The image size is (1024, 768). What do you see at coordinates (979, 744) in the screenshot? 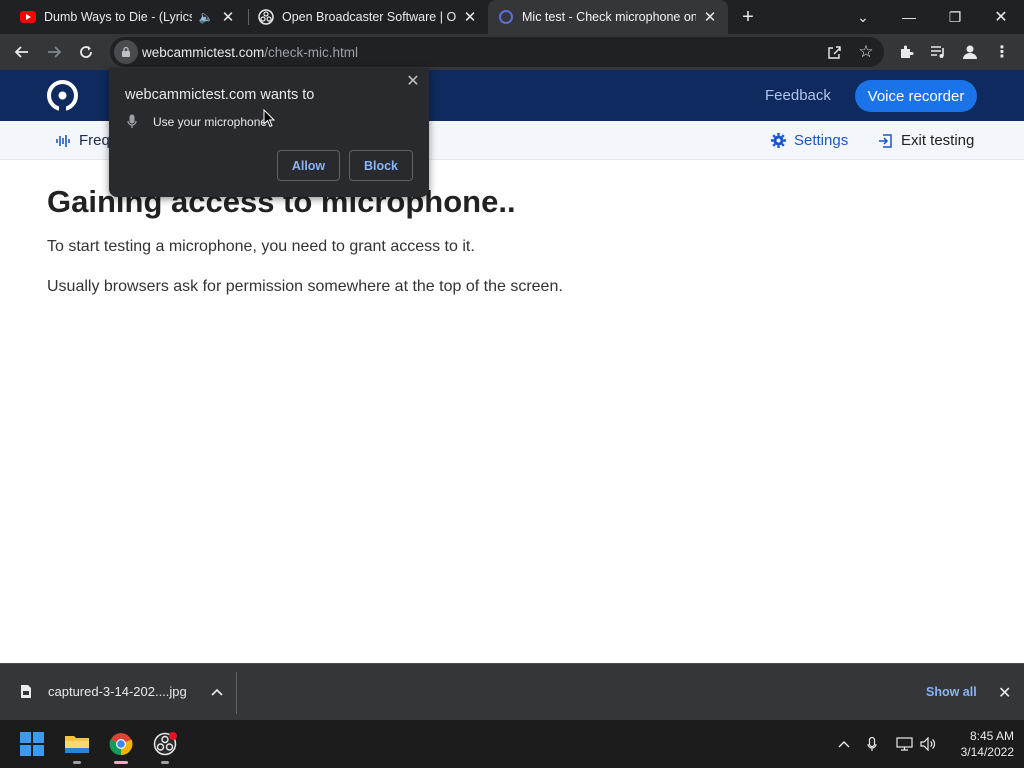
I see `system-clock: 8:45 AM 3/14/2022` at bounding box center [979, 744].